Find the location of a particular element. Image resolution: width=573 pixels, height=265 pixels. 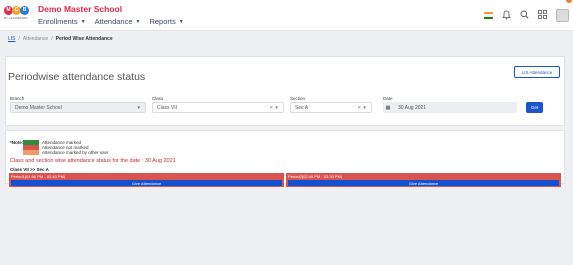

legend-item-other-user: Attendance marked by other user is located at coordinates (66, 152).